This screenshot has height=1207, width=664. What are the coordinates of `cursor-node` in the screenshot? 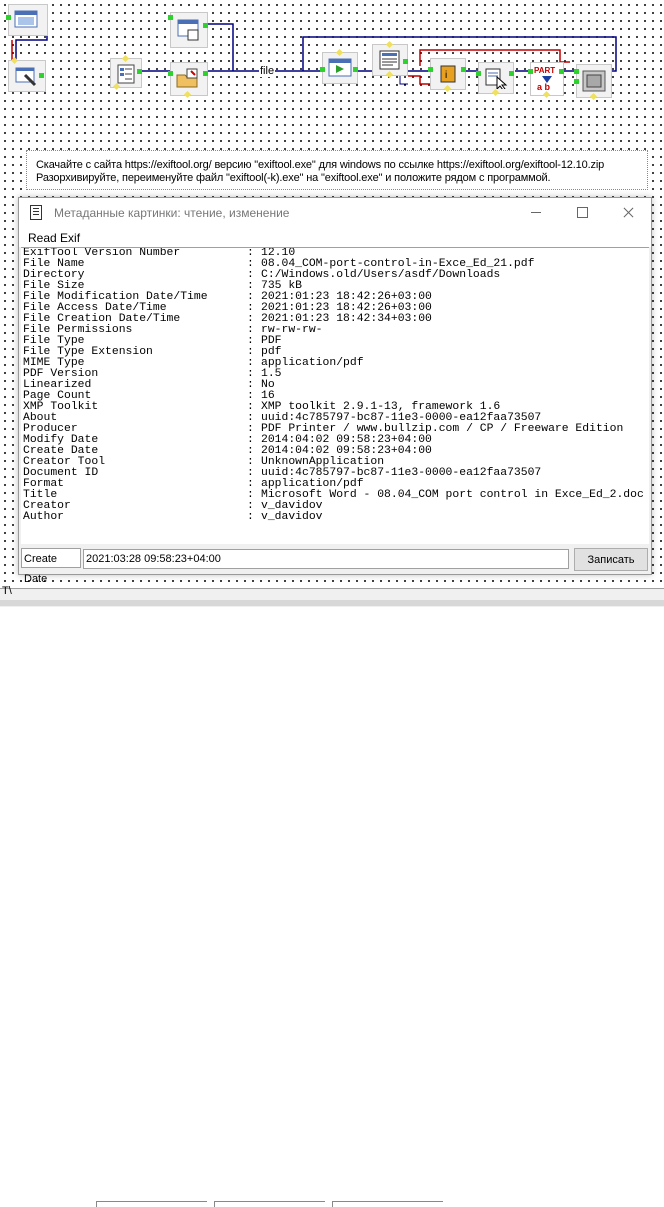 It's located at (495, 79).